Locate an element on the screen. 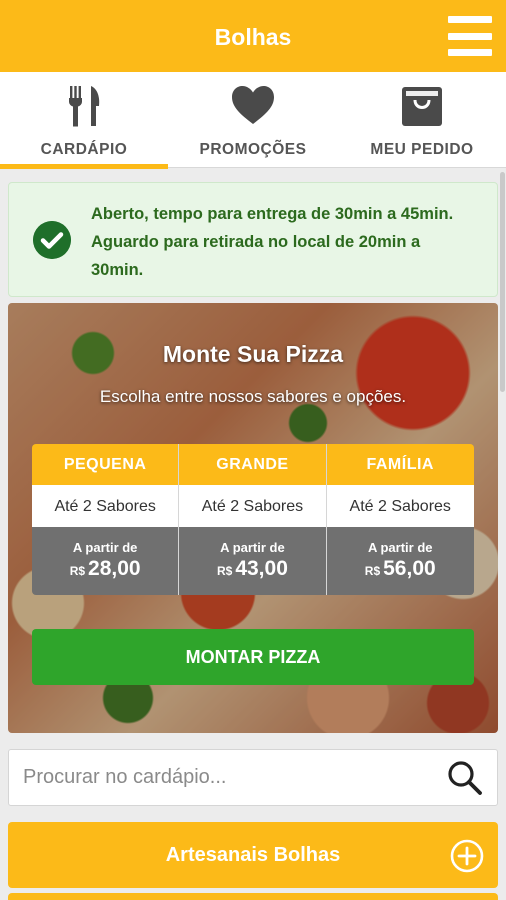 The image size is (506, 900). search-input is located at coordinates (223, 777).